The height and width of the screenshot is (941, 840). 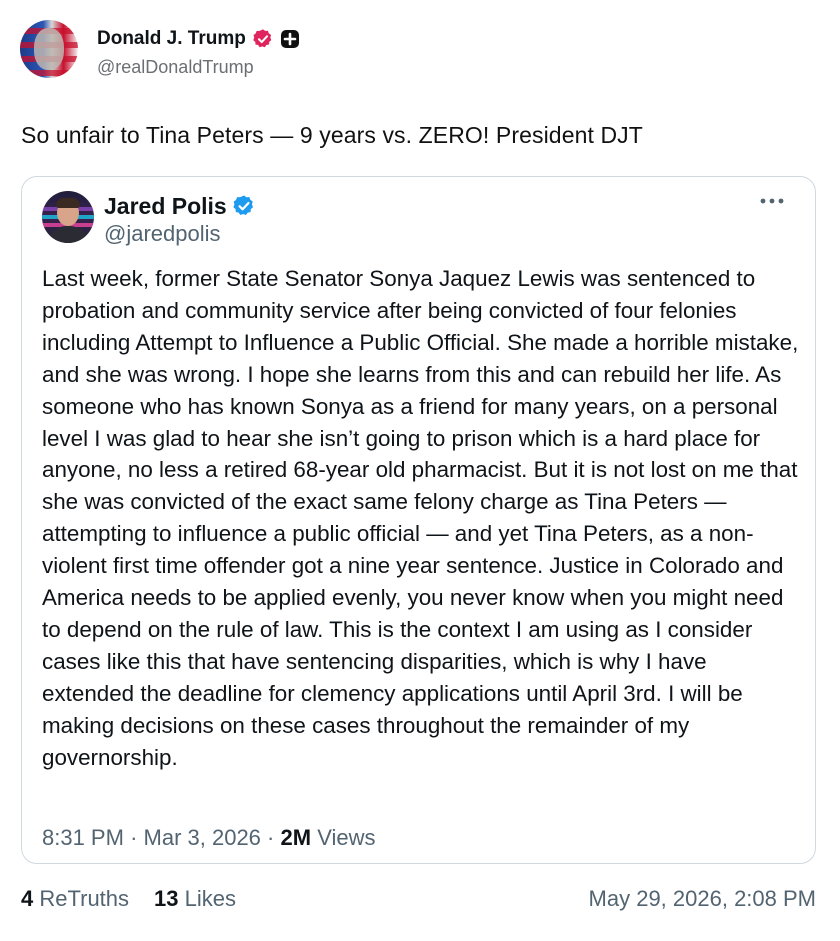 I want to click on quoted-post-date: Mar 3, 2026, so click(x=202, y=837).